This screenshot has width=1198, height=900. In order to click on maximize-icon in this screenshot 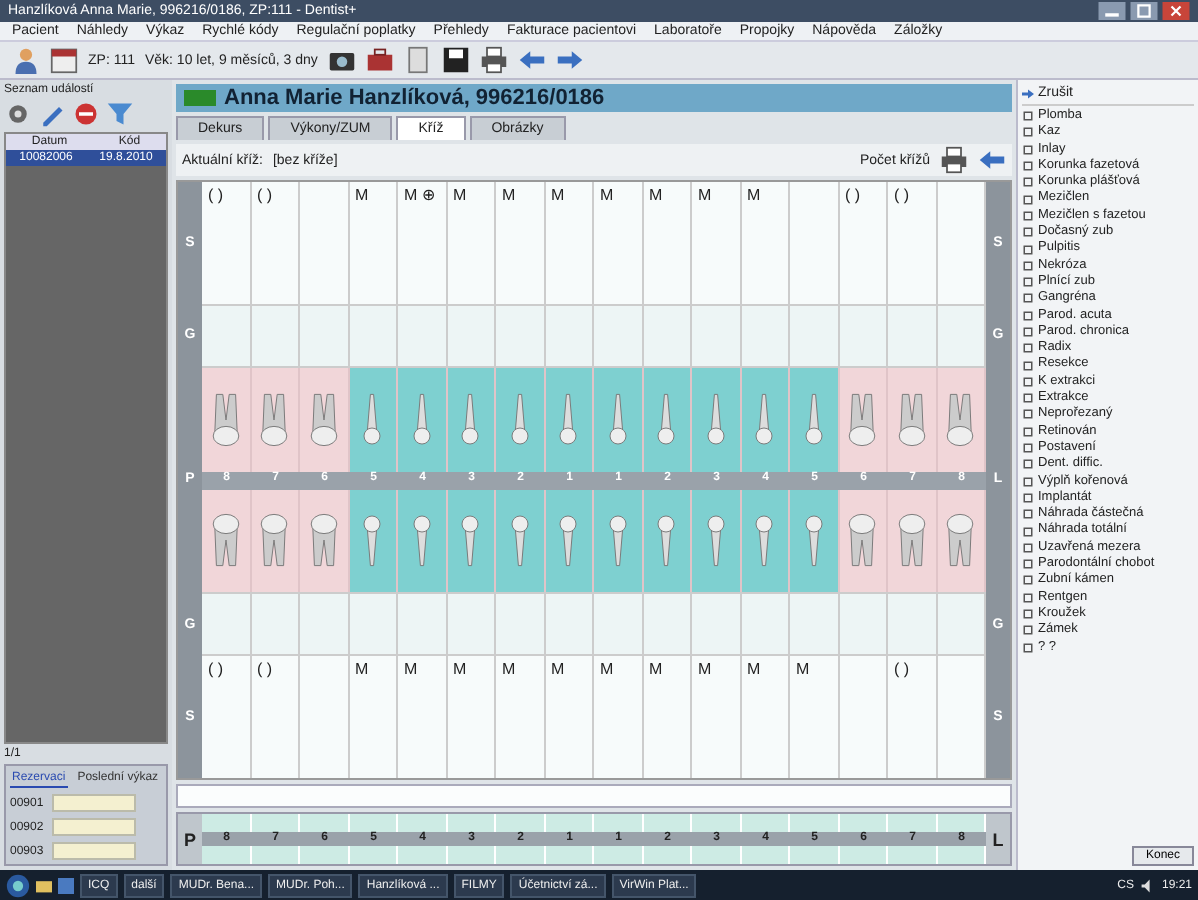, I will do `click(1144, 11)`.